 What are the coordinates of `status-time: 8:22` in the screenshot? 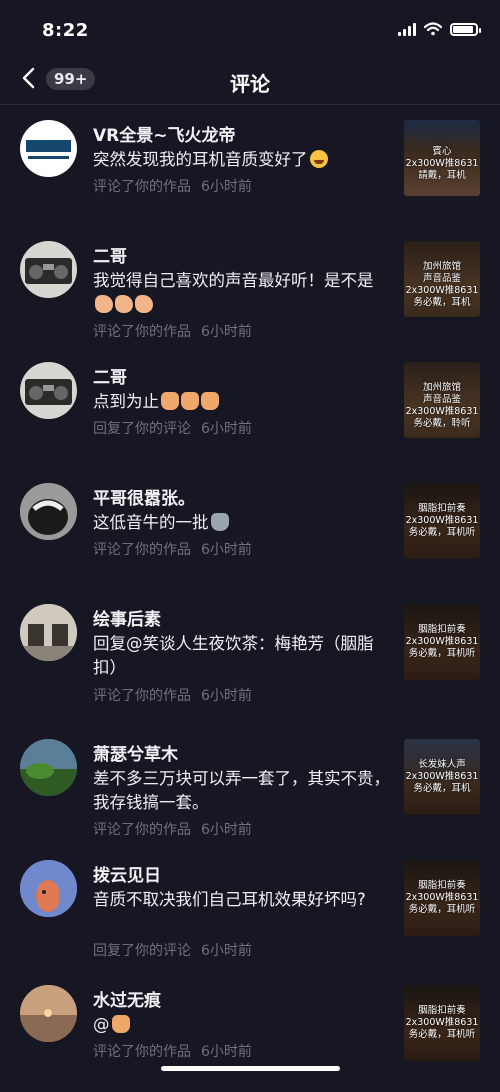 It's located at (65, 30).